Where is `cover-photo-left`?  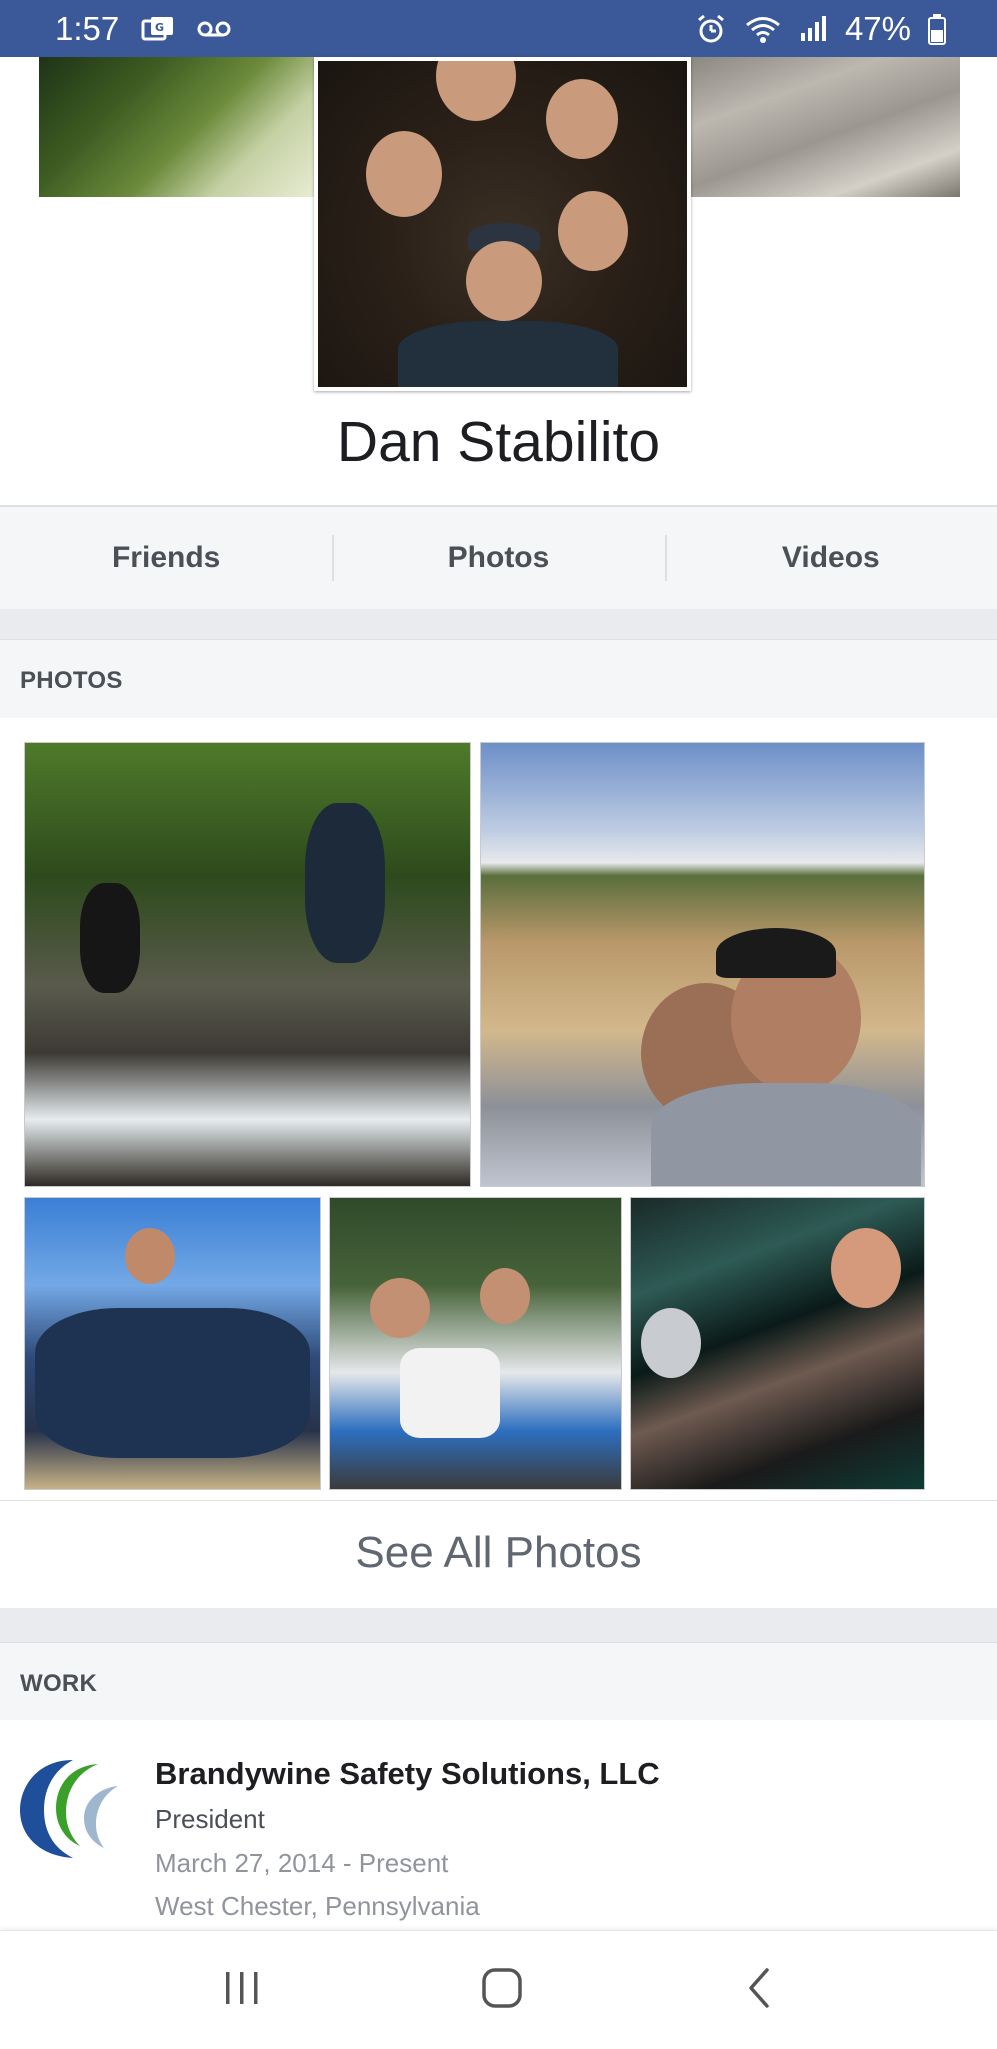 cover-photo-left is located at coordinates (176, 127).